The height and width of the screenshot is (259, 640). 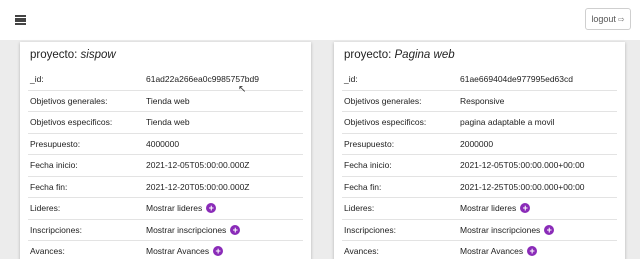 I want to click on field-value: 2021-12-05T05:00:00.000+00:00, so click(x=522, y=165).